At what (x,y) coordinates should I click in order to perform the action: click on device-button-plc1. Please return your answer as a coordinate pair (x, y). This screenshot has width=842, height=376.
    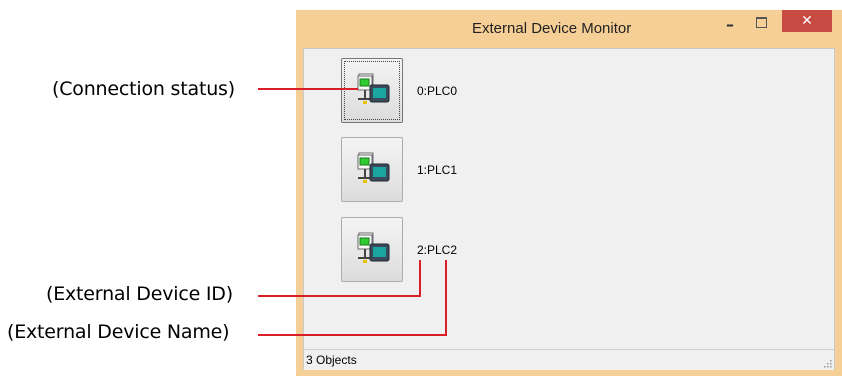
    Looking at the image, I should click on (372, 169).